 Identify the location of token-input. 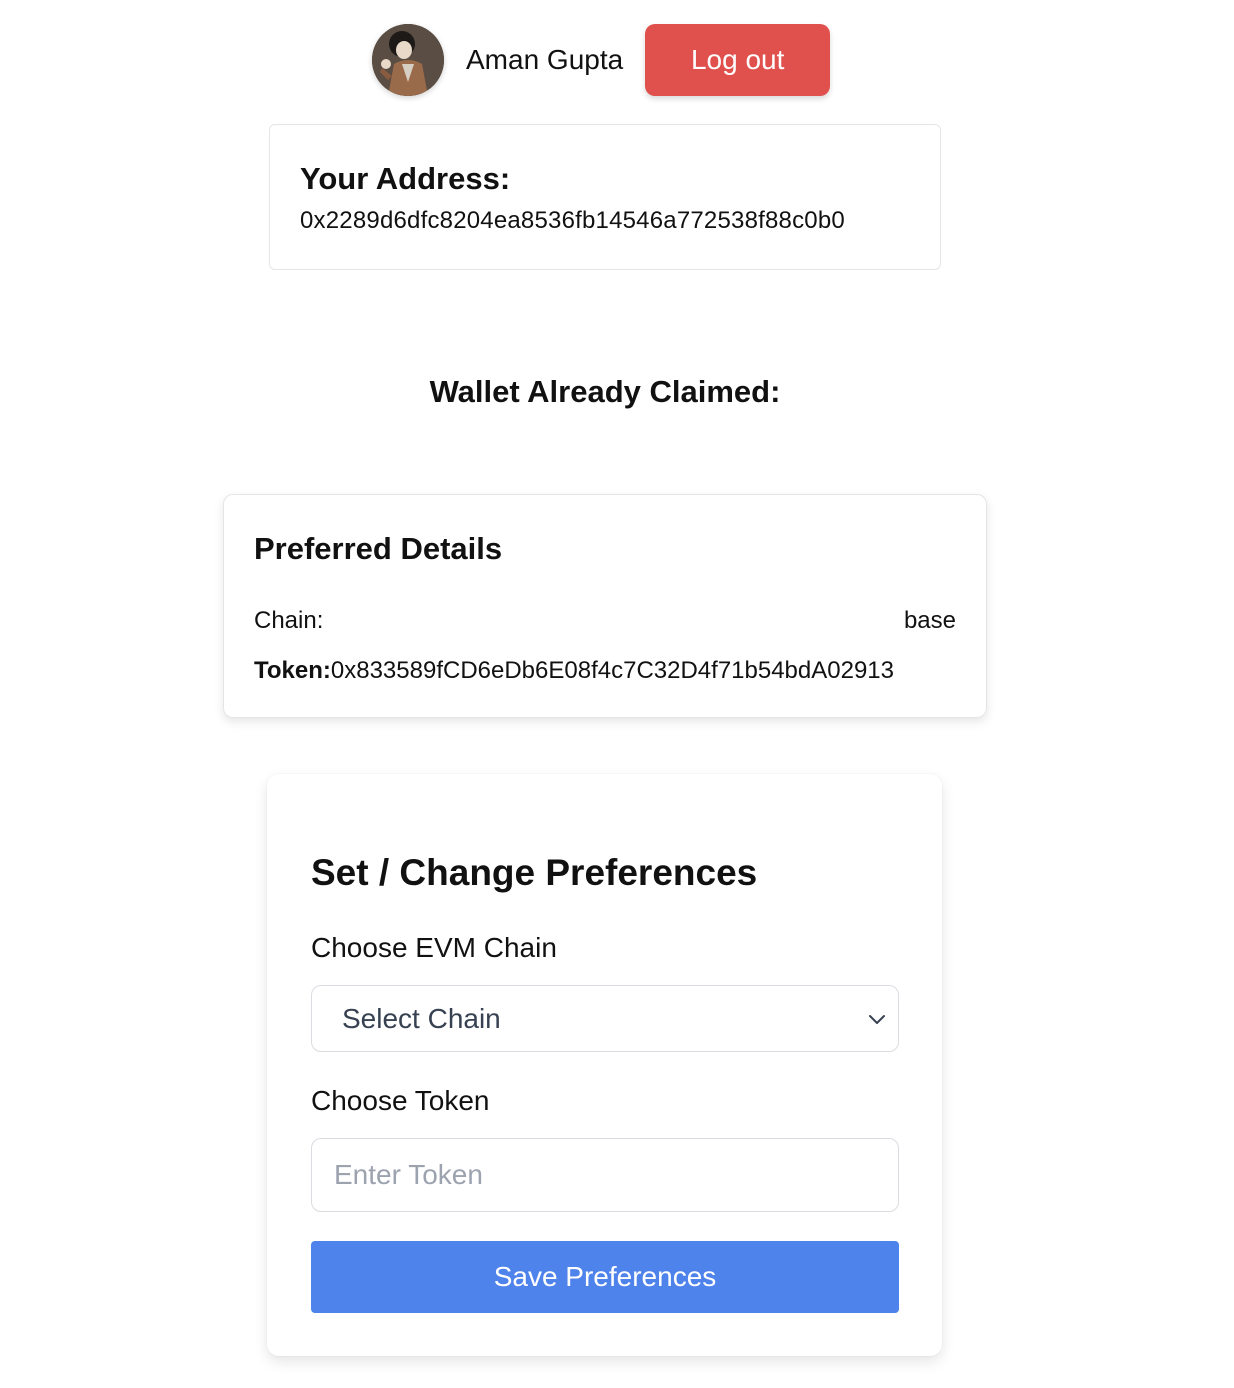
(605, 1175).